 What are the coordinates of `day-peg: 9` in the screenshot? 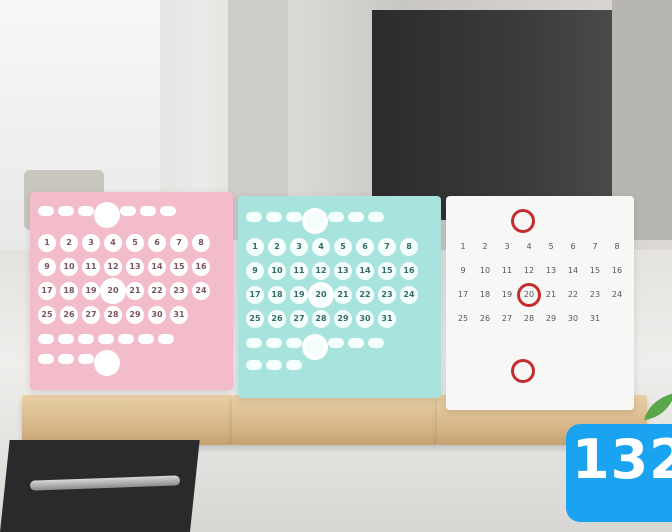 It's located at (463, 270).